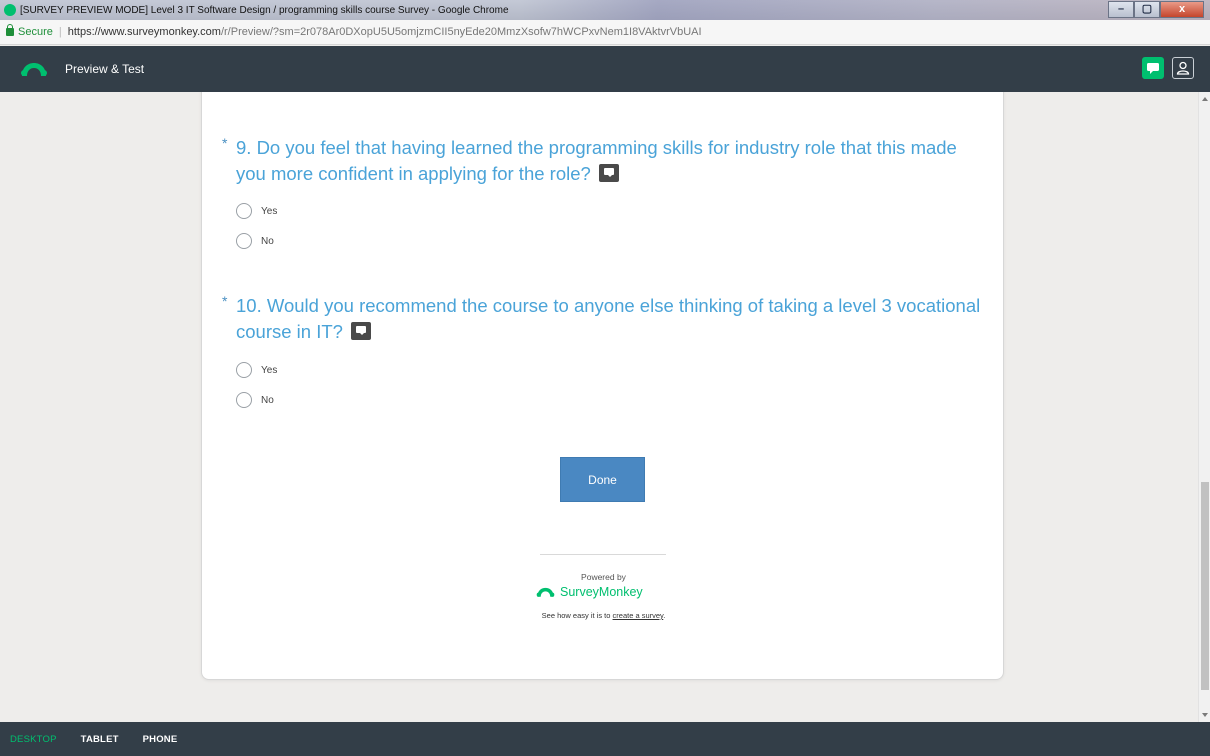 The width and height of the screenshot is (1210, 756). What do you see at coordinates (605, 739) in the screenshot?
I see `device-toggle-bar: DESKTOP TABLET PHONE` at bounding box center [605, 739].